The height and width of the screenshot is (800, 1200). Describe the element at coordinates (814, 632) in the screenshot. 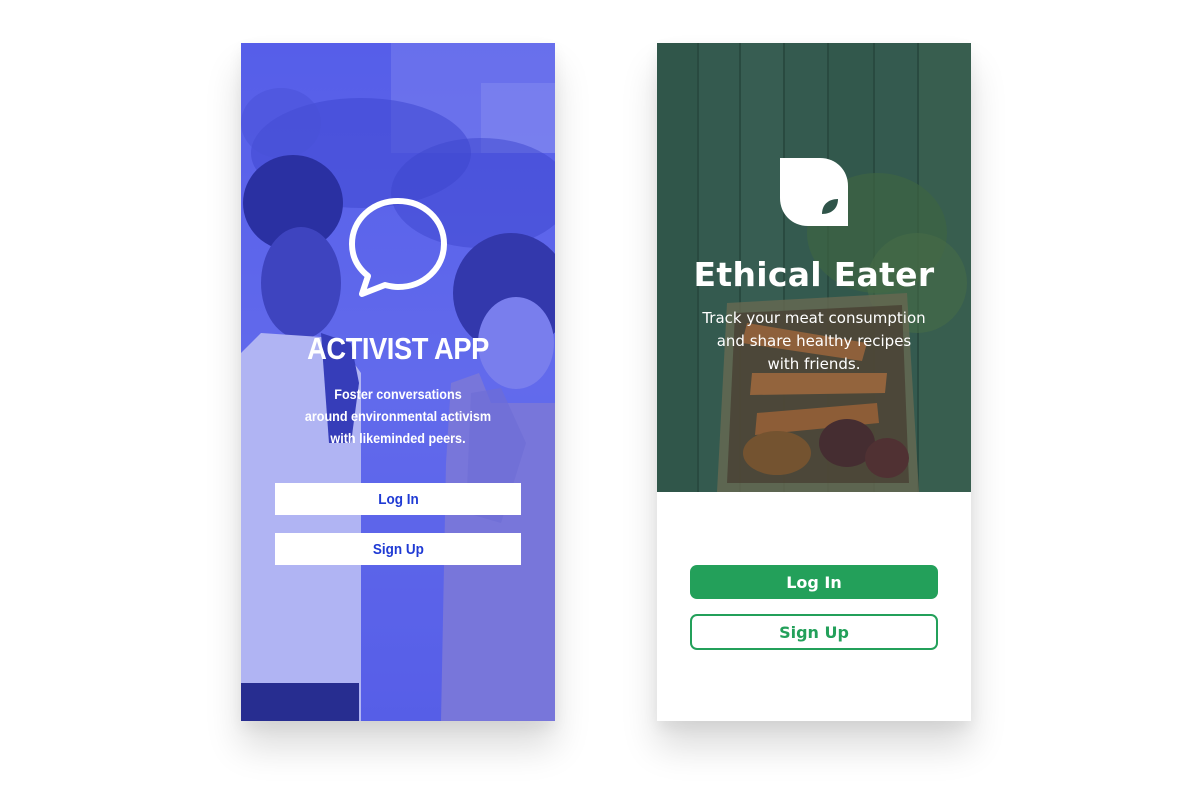

I see `eater-signup-button: Sign Up` at that location.